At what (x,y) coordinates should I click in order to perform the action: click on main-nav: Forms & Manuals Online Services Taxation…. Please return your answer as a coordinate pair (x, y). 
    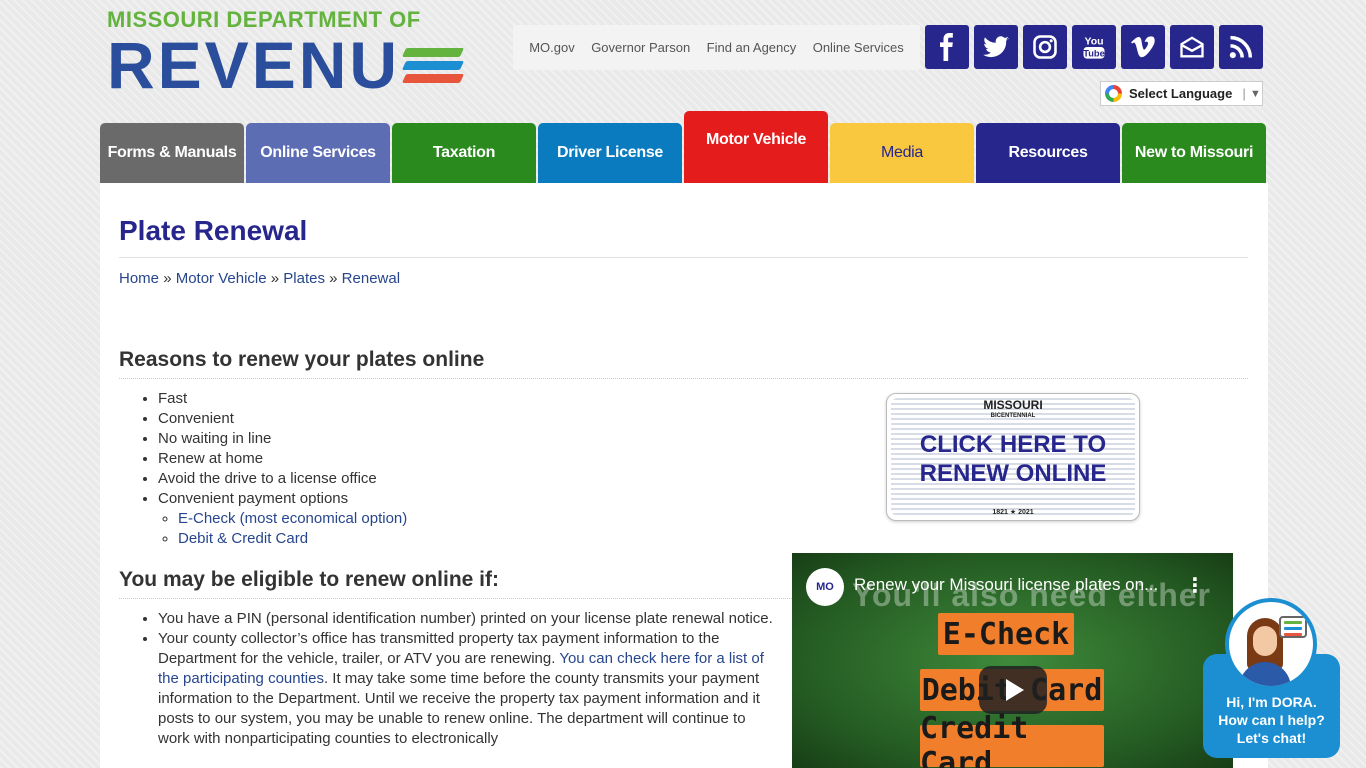
    Looking at the image, I should click on (684, 147).